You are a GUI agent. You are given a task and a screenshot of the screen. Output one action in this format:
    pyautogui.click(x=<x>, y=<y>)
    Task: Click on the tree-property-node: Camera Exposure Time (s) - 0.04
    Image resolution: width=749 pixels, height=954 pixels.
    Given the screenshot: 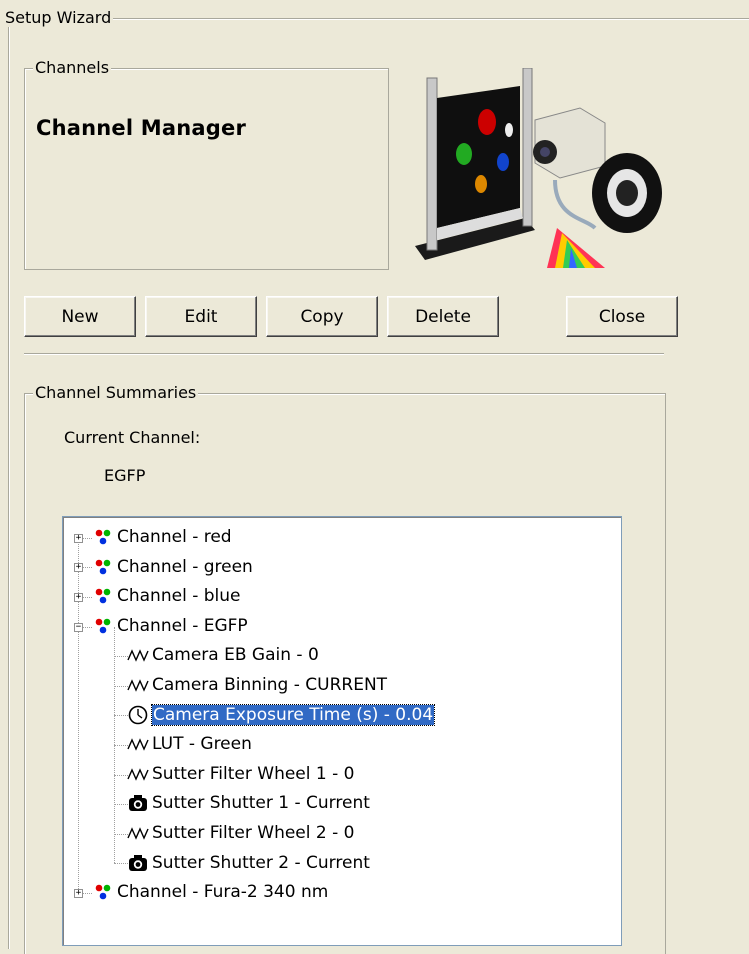 What is the action you would take?
    pyautogui.click(x=281, y=715)
    